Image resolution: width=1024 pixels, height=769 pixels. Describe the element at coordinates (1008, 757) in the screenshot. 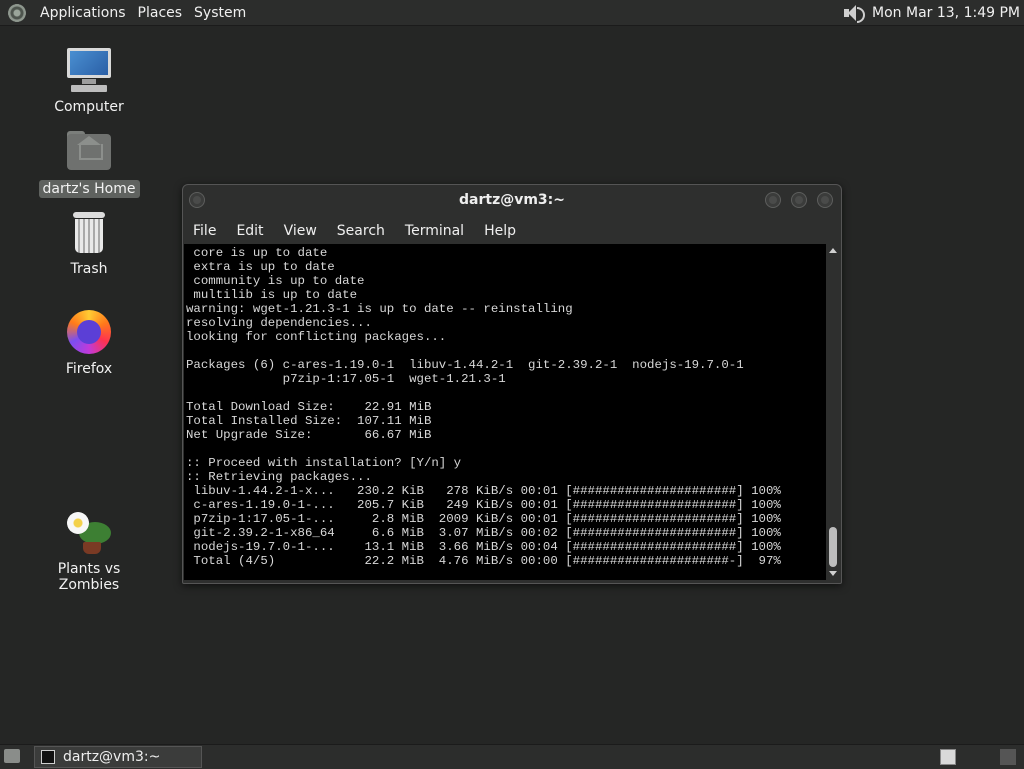

I see `trash-applet-icon` at that location.